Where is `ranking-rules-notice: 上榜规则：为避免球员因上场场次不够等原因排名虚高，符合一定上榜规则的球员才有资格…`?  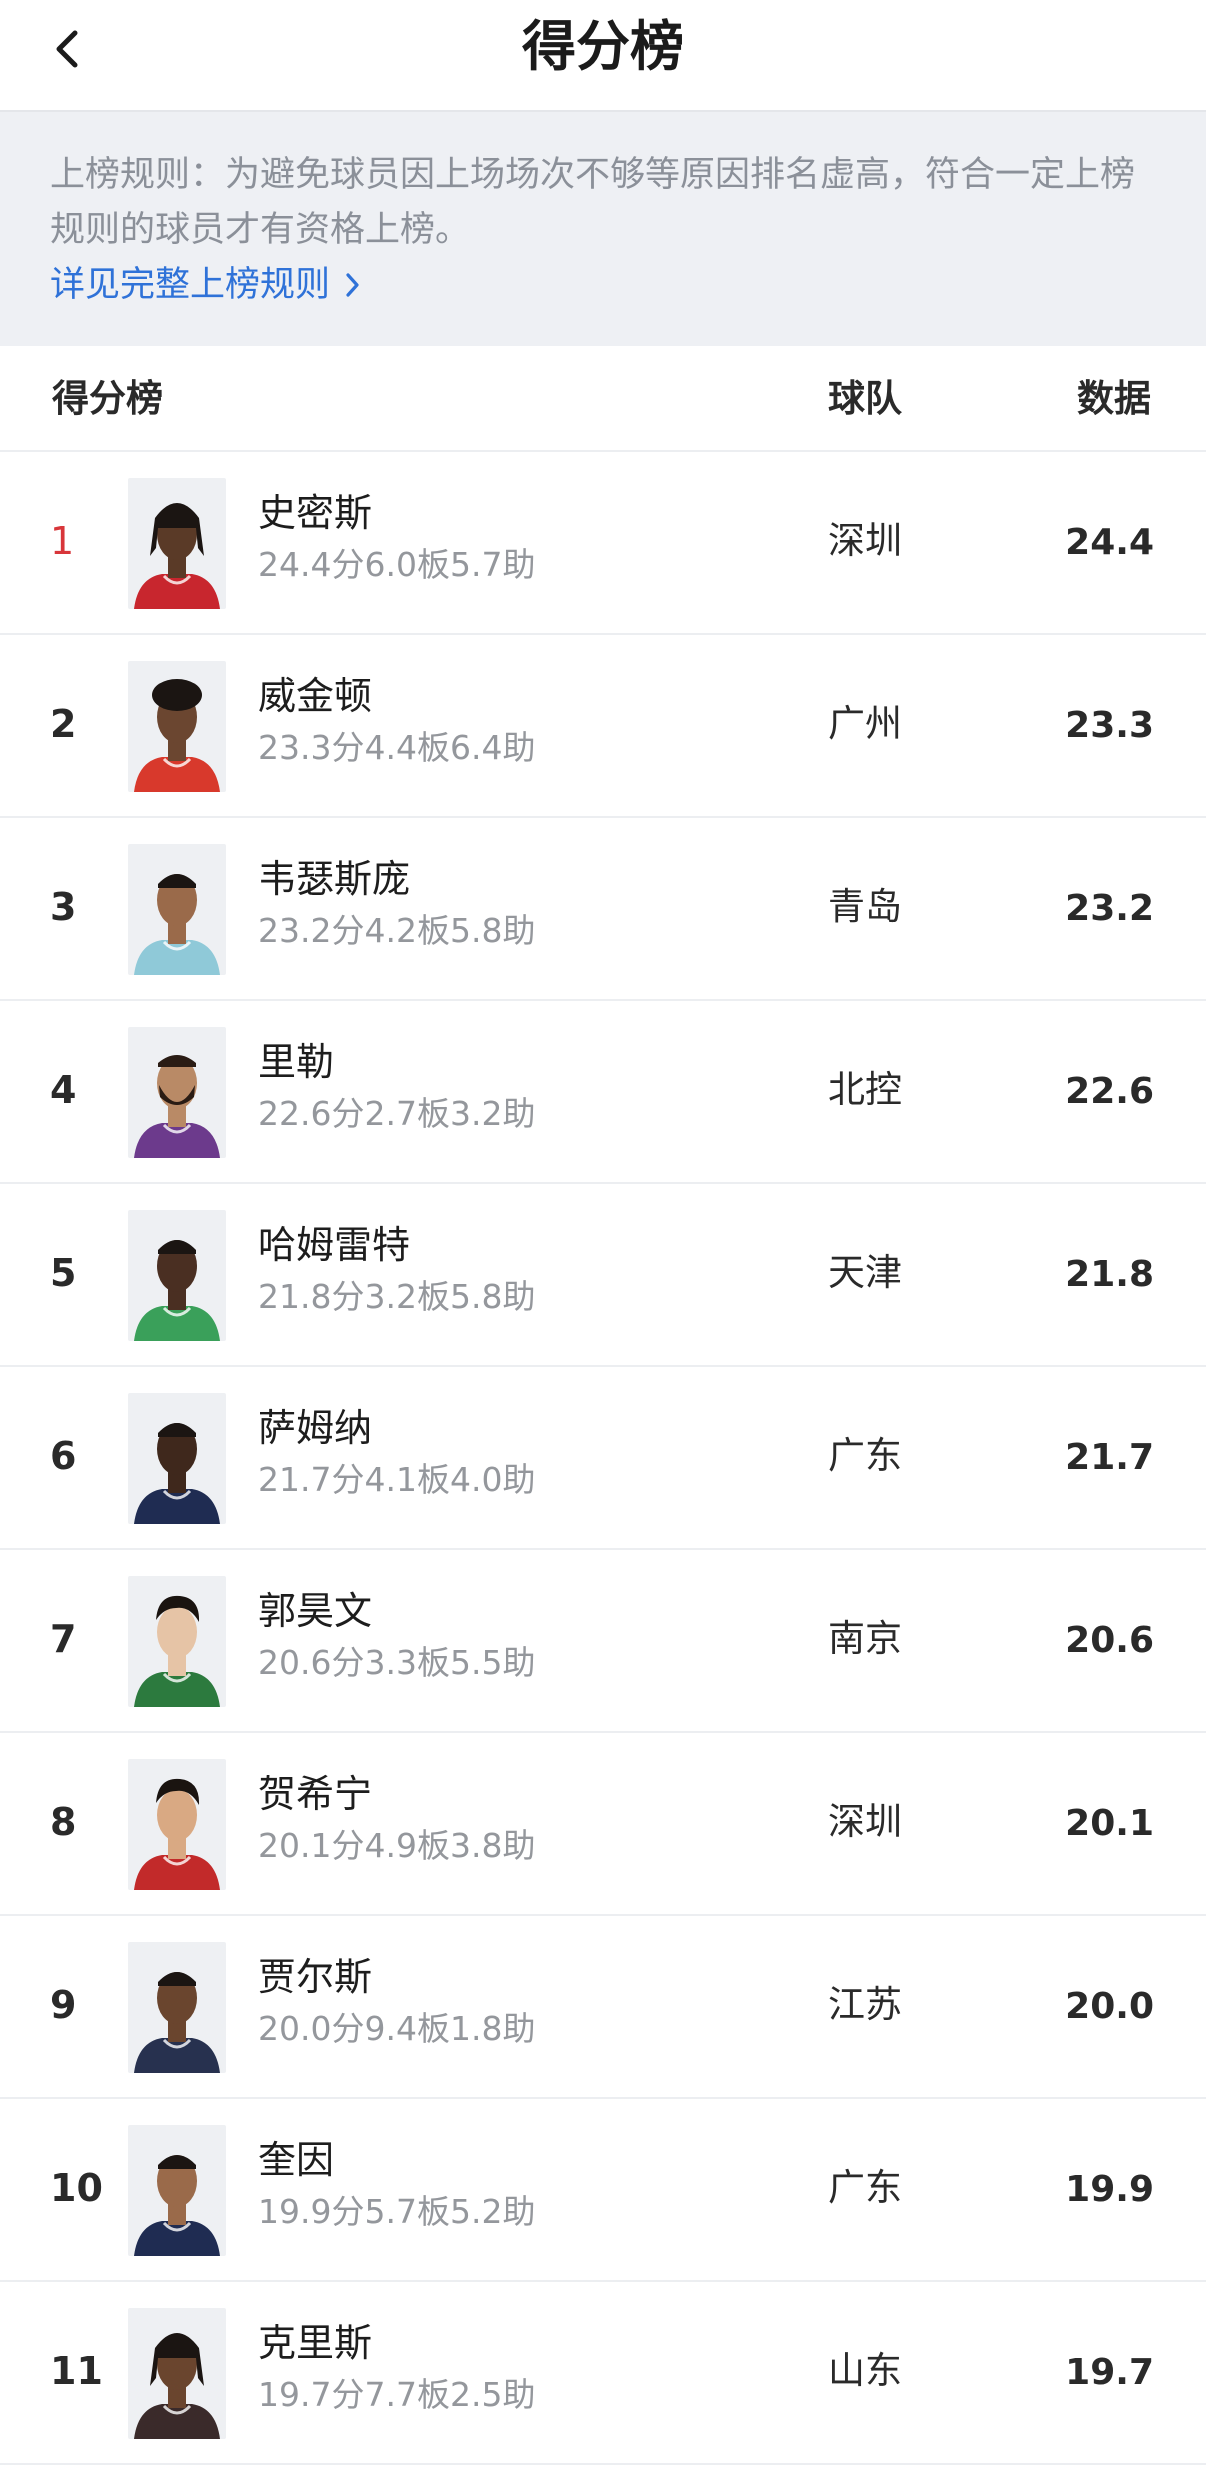
ranking-rules-notice: 上榜规则：为避免球员因上场场次不够等原因排名虚高，符合一定上榜规则的球员才有资格… is located at coordinates (603, 229).